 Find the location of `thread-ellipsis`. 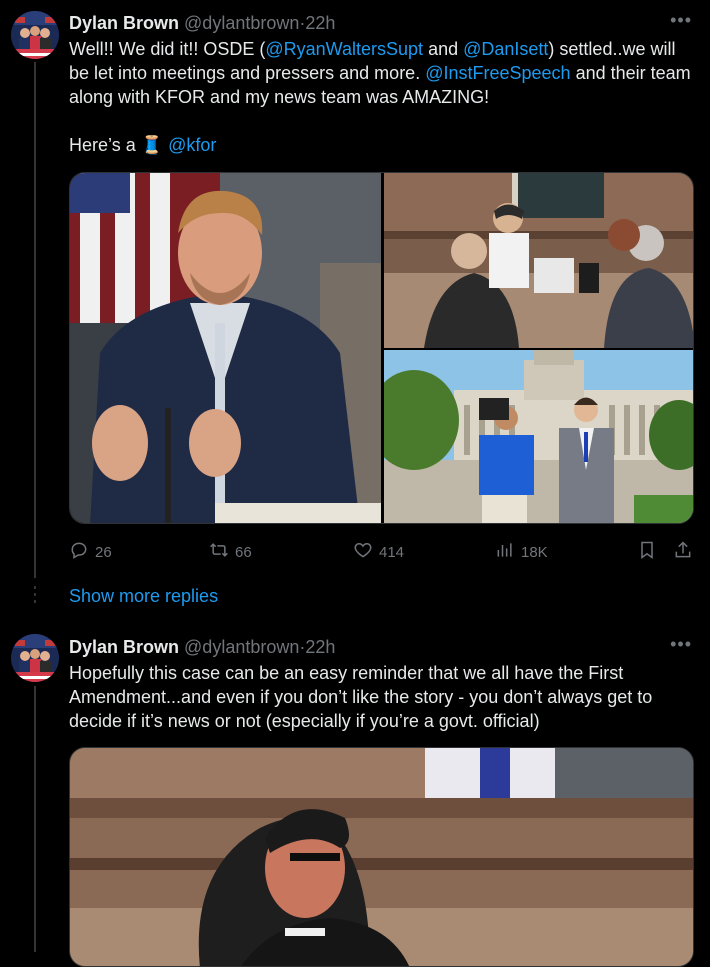

thread-ellipsis is located at coordinates (35, 598).